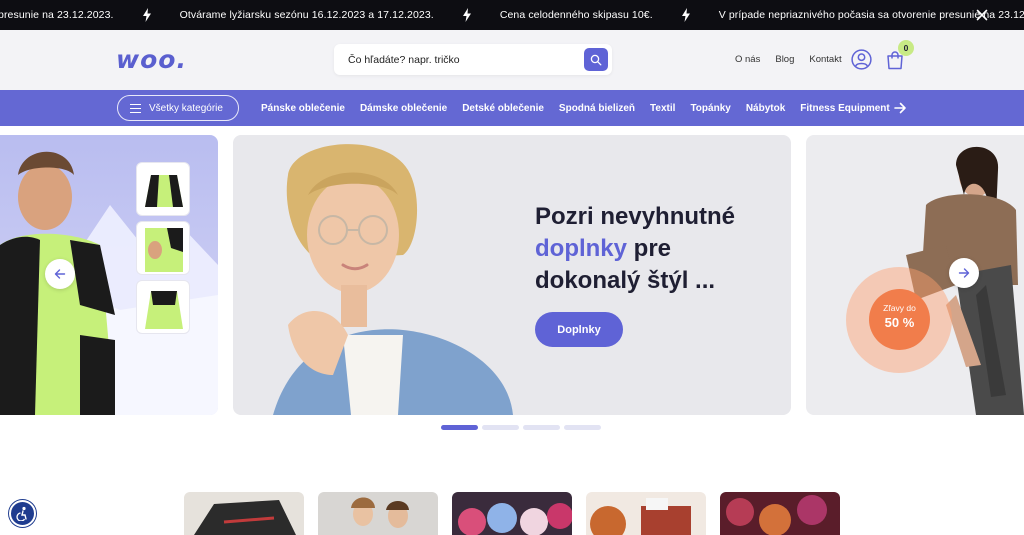 This screenshot has height=535, width=1024. What do you see at coordinates (635, 216) in the screenshot?
I see `hero-title-line1: Pozri nevyhnutné` at bounding box center [635, 216].